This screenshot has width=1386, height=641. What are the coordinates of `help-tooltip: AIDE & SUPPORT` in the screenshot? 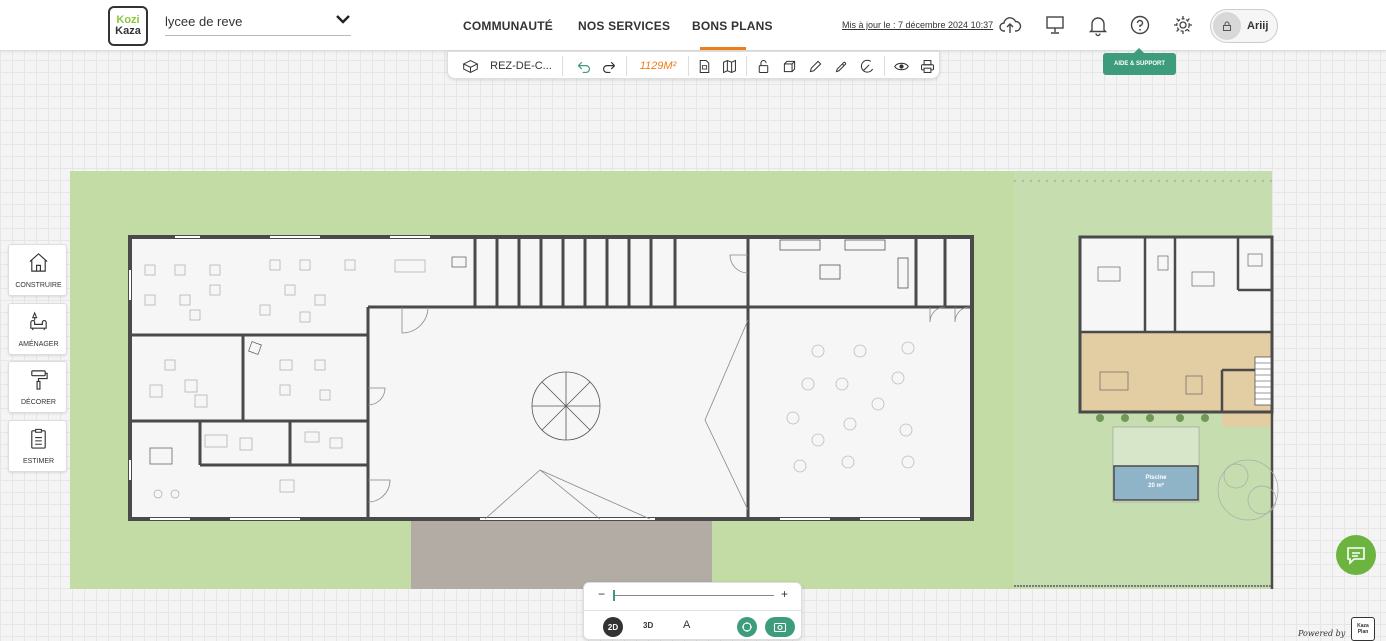 It's located at (1139, 61).